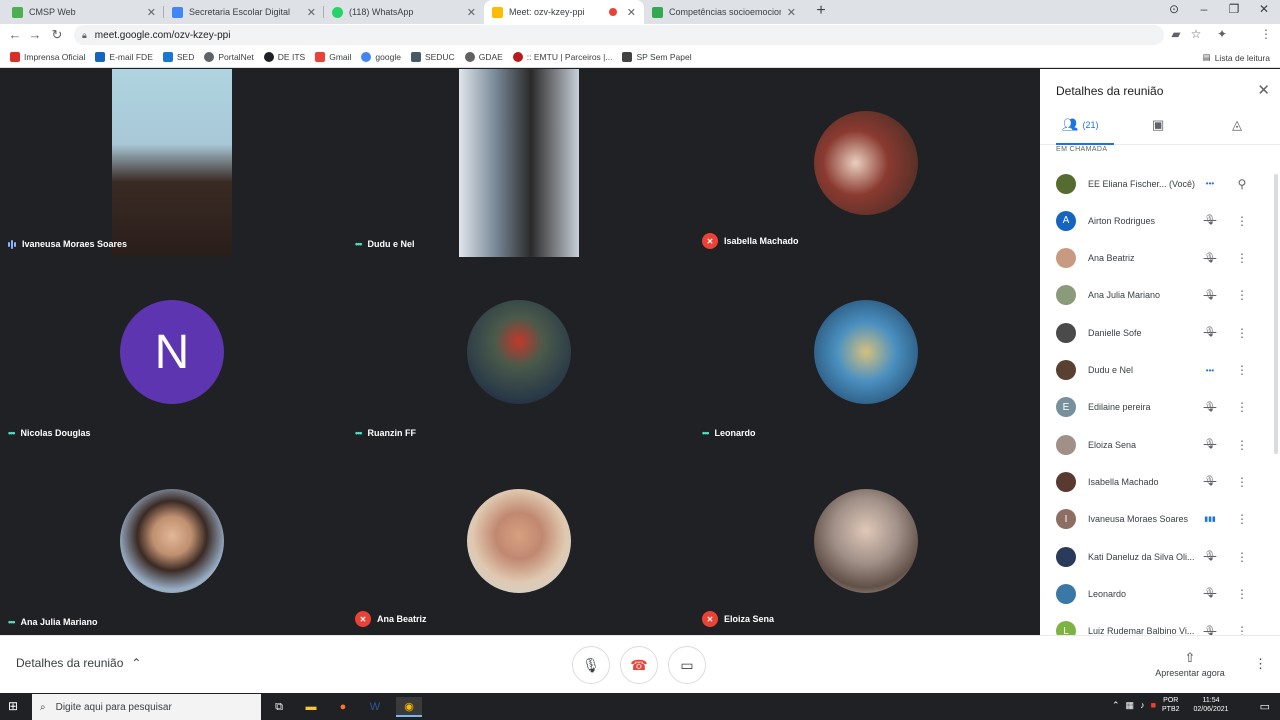 The image size is (1280, 720). I want to click on bookmark-item: SEDUC, so click(432, 56).